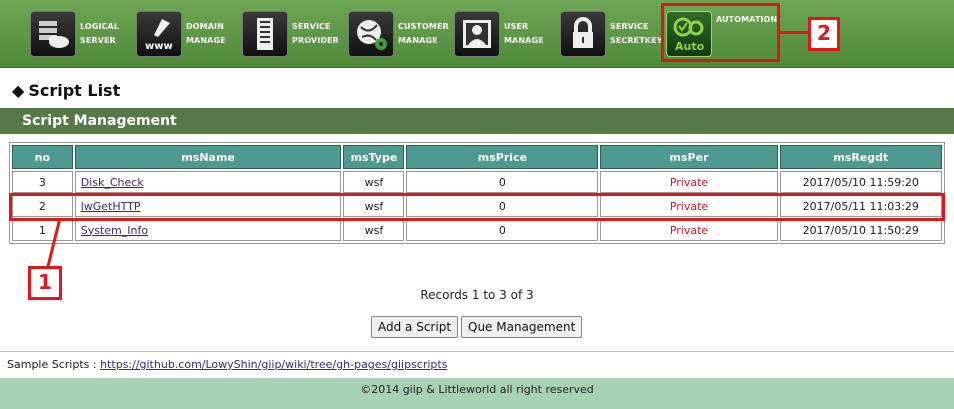 The height and width of the screenshot is (409, 954). I want to click on nav-user-manage: USER MANAGE, so click(507, 34).